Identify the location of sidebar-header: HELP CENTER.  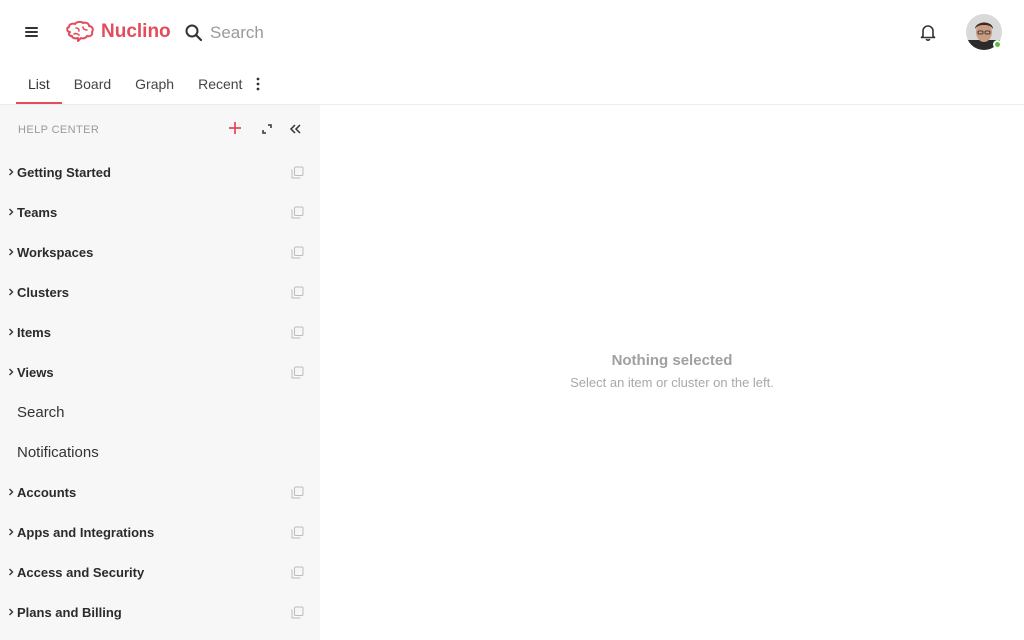
(160, 129).